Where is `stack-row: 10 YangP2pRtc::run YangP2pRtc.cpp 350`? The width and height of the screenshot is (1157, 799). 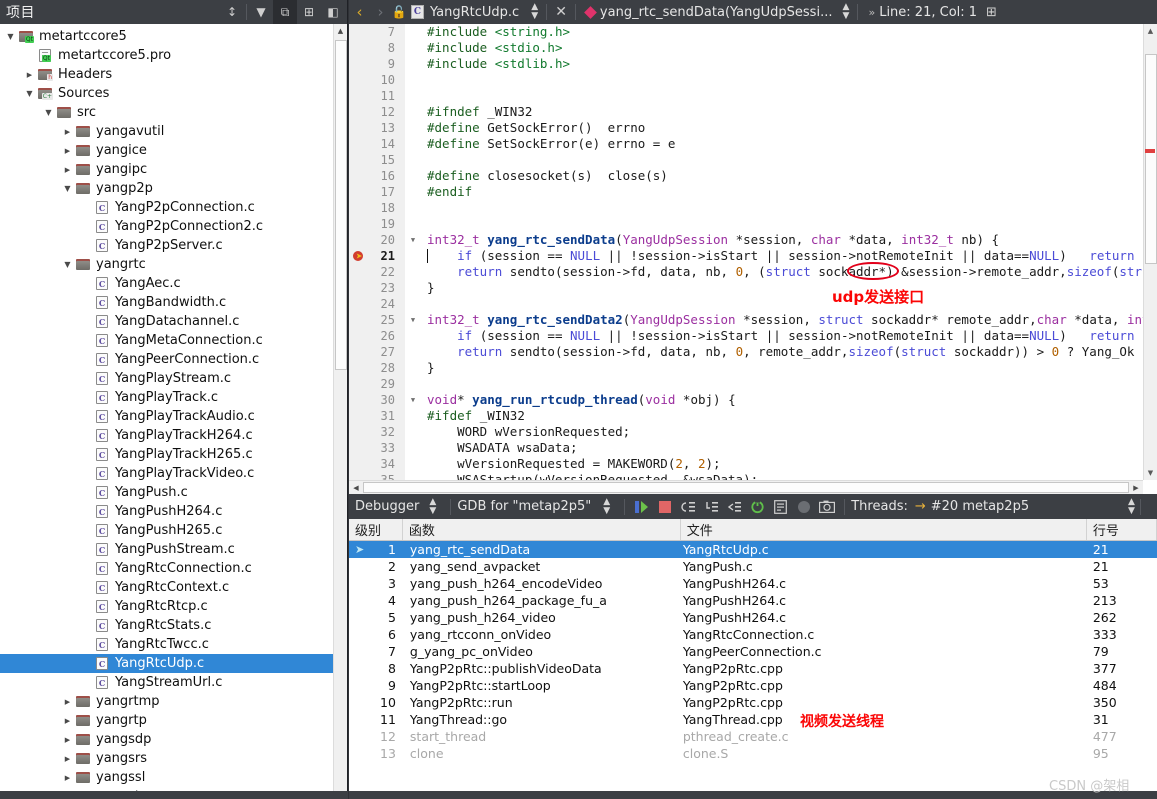
stack-row: 10 YangP2pRtc::run YangP2pRtc.cpp 350 is located at coordinates (753, 702).